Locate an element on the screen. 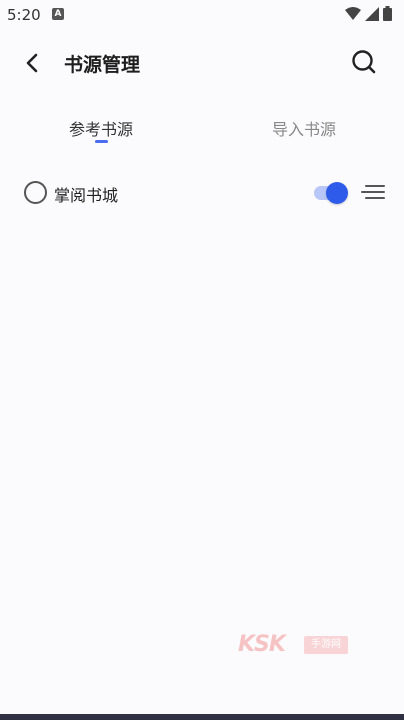  watermark-text: KSK is located at coordinates (262, 644).